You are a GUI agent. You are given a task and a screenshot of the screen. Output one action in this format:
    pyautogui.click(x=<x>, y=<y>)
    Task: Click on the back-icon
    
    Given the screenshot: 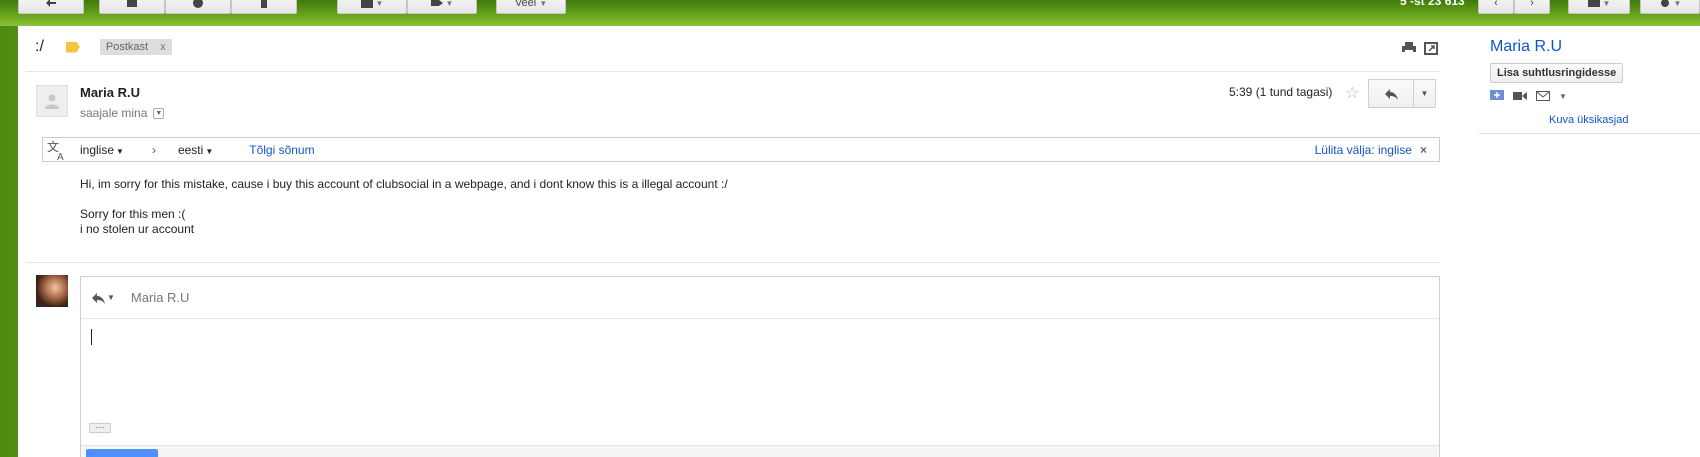 What is the action you would take?
    pyautogui.click(x=51, y=3)
    